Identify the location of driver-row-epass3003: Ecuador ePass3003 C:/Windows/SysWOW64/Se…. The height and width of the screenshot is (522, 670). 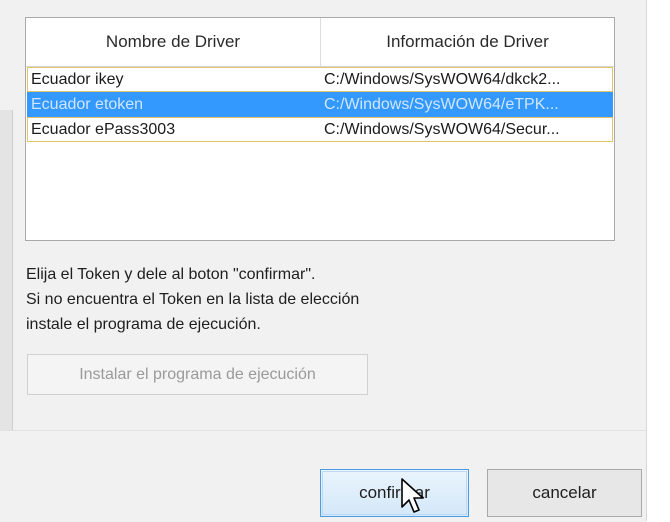
(320, 129).